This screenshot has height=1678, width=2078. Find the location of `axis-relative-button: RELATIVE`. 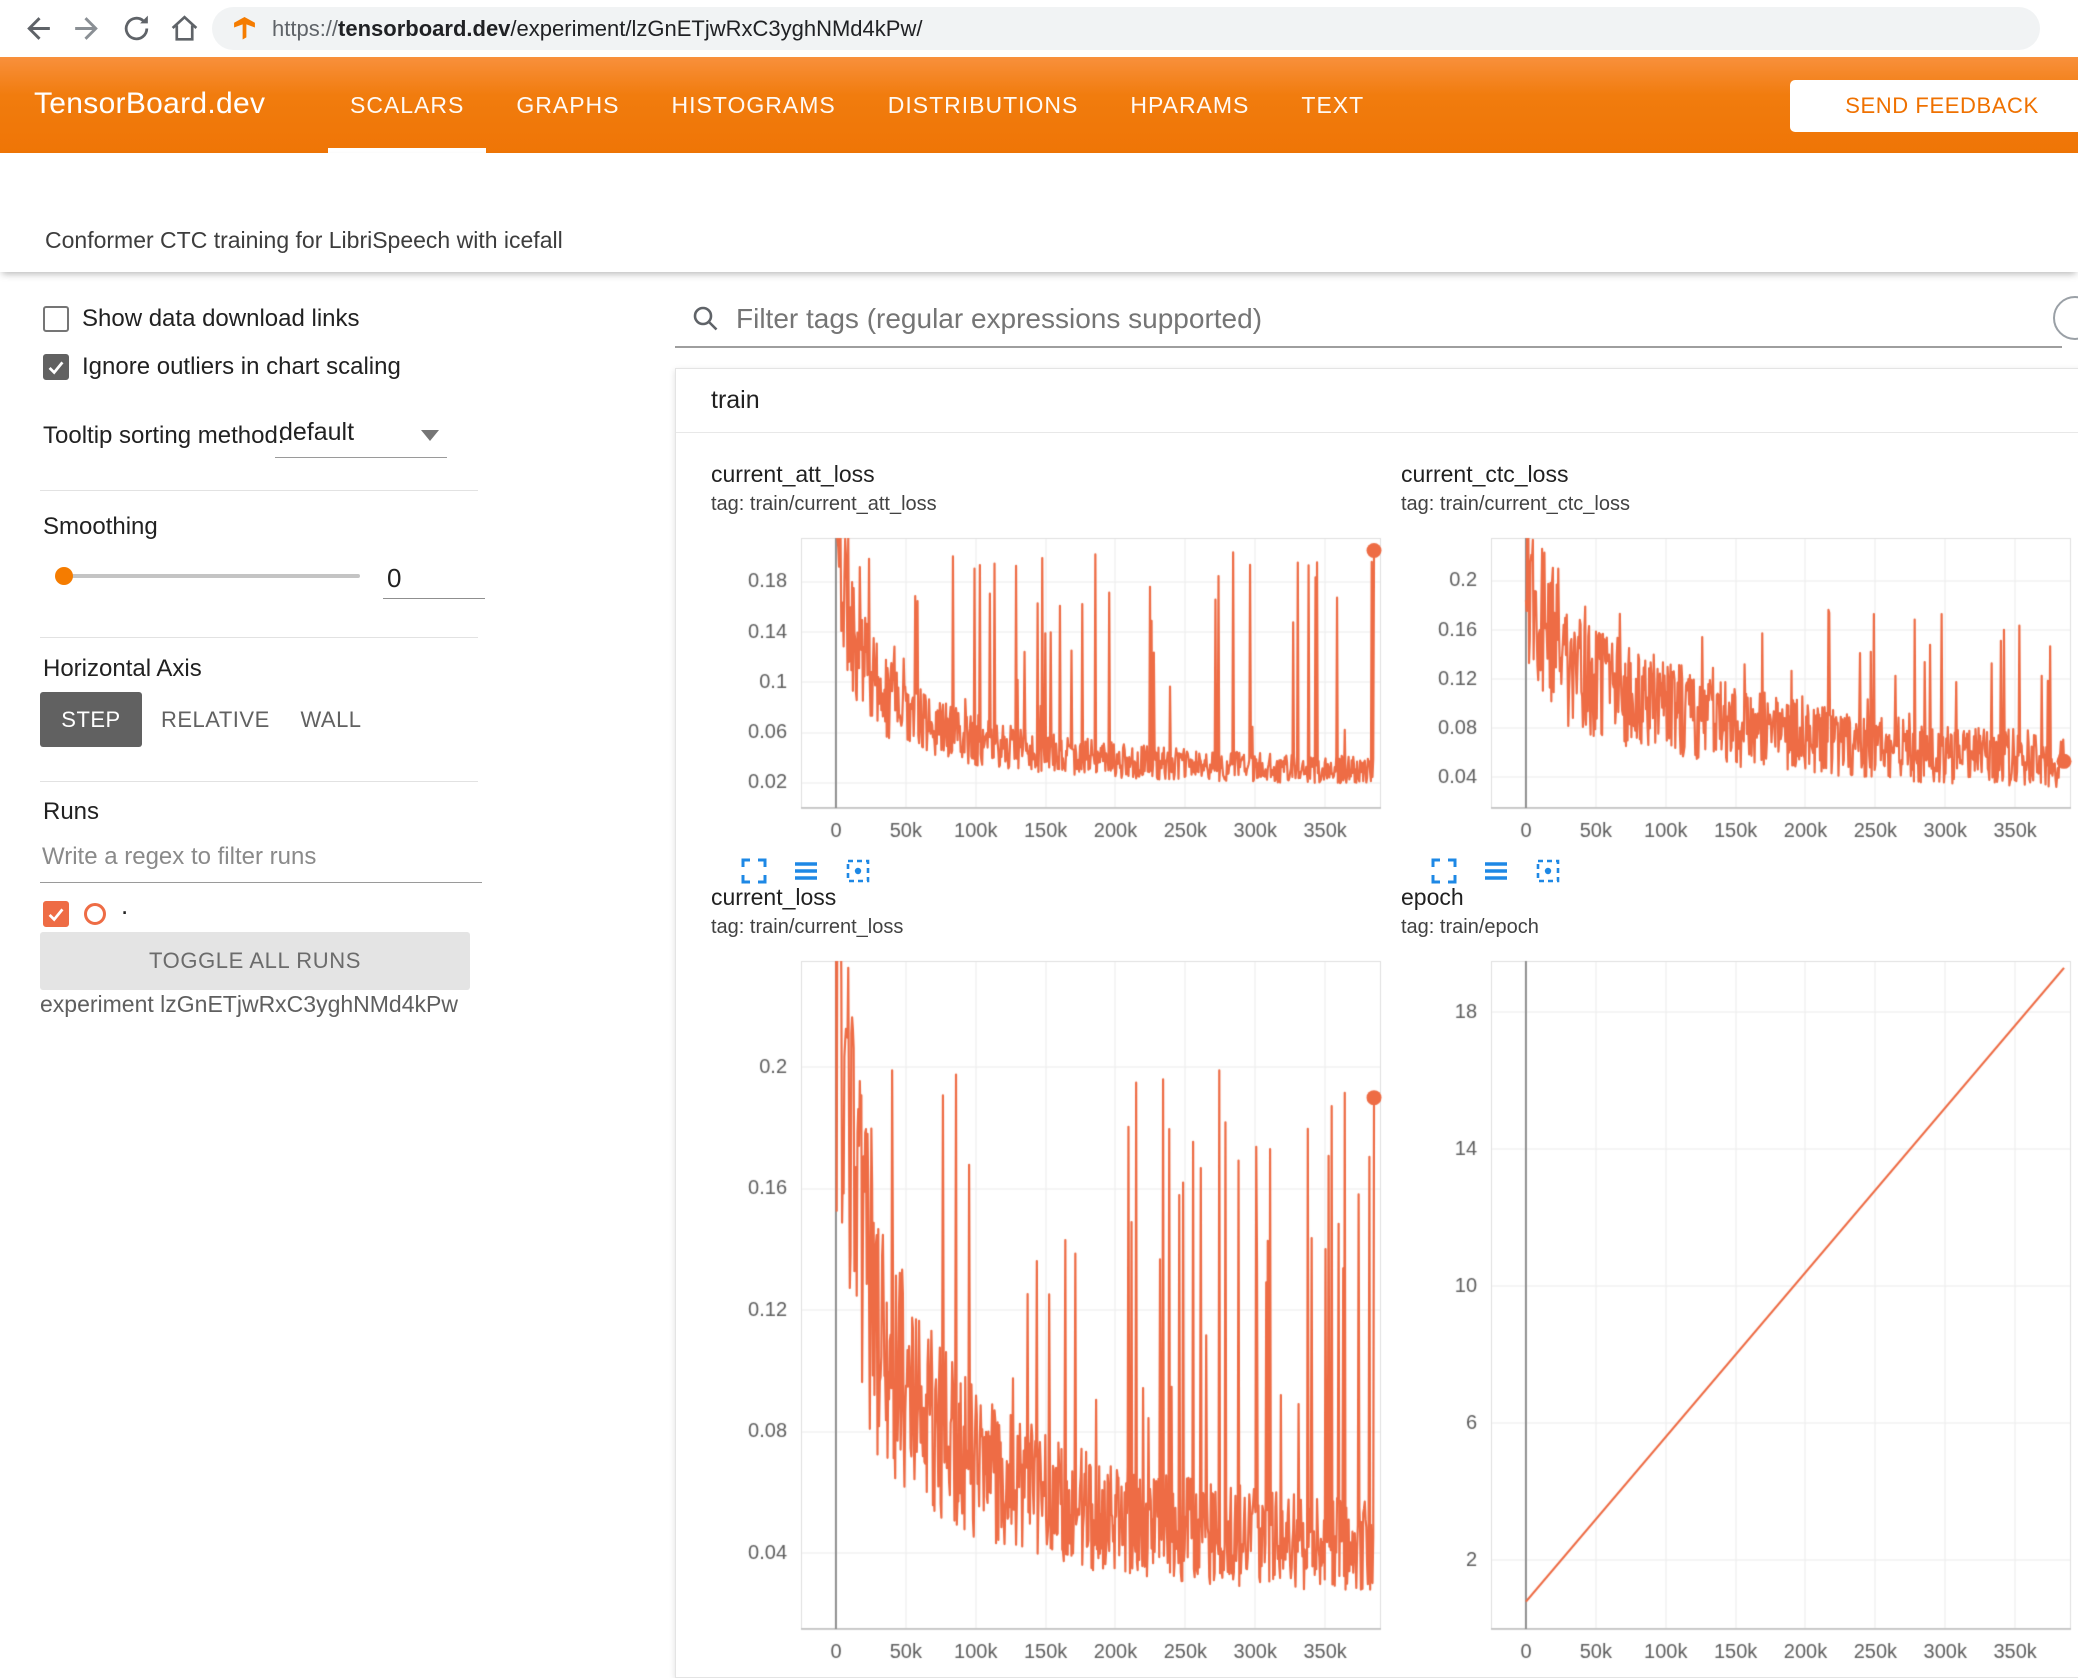

axis-relative-button: RELATIVE is located at coordinates (213, 719).